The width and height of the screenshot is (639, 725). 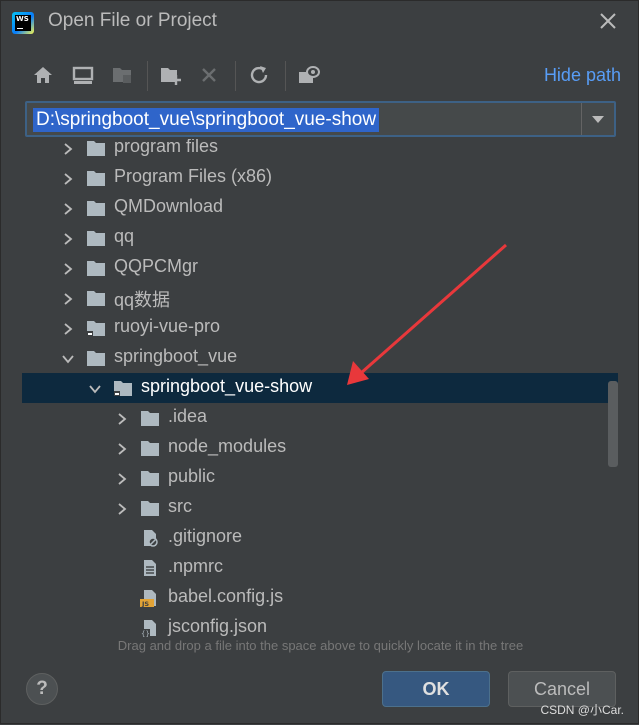 What do you see at coordinates (320, 151) in the screenshot?
I see `tree-row: program files` at bounding box center [320, 151].